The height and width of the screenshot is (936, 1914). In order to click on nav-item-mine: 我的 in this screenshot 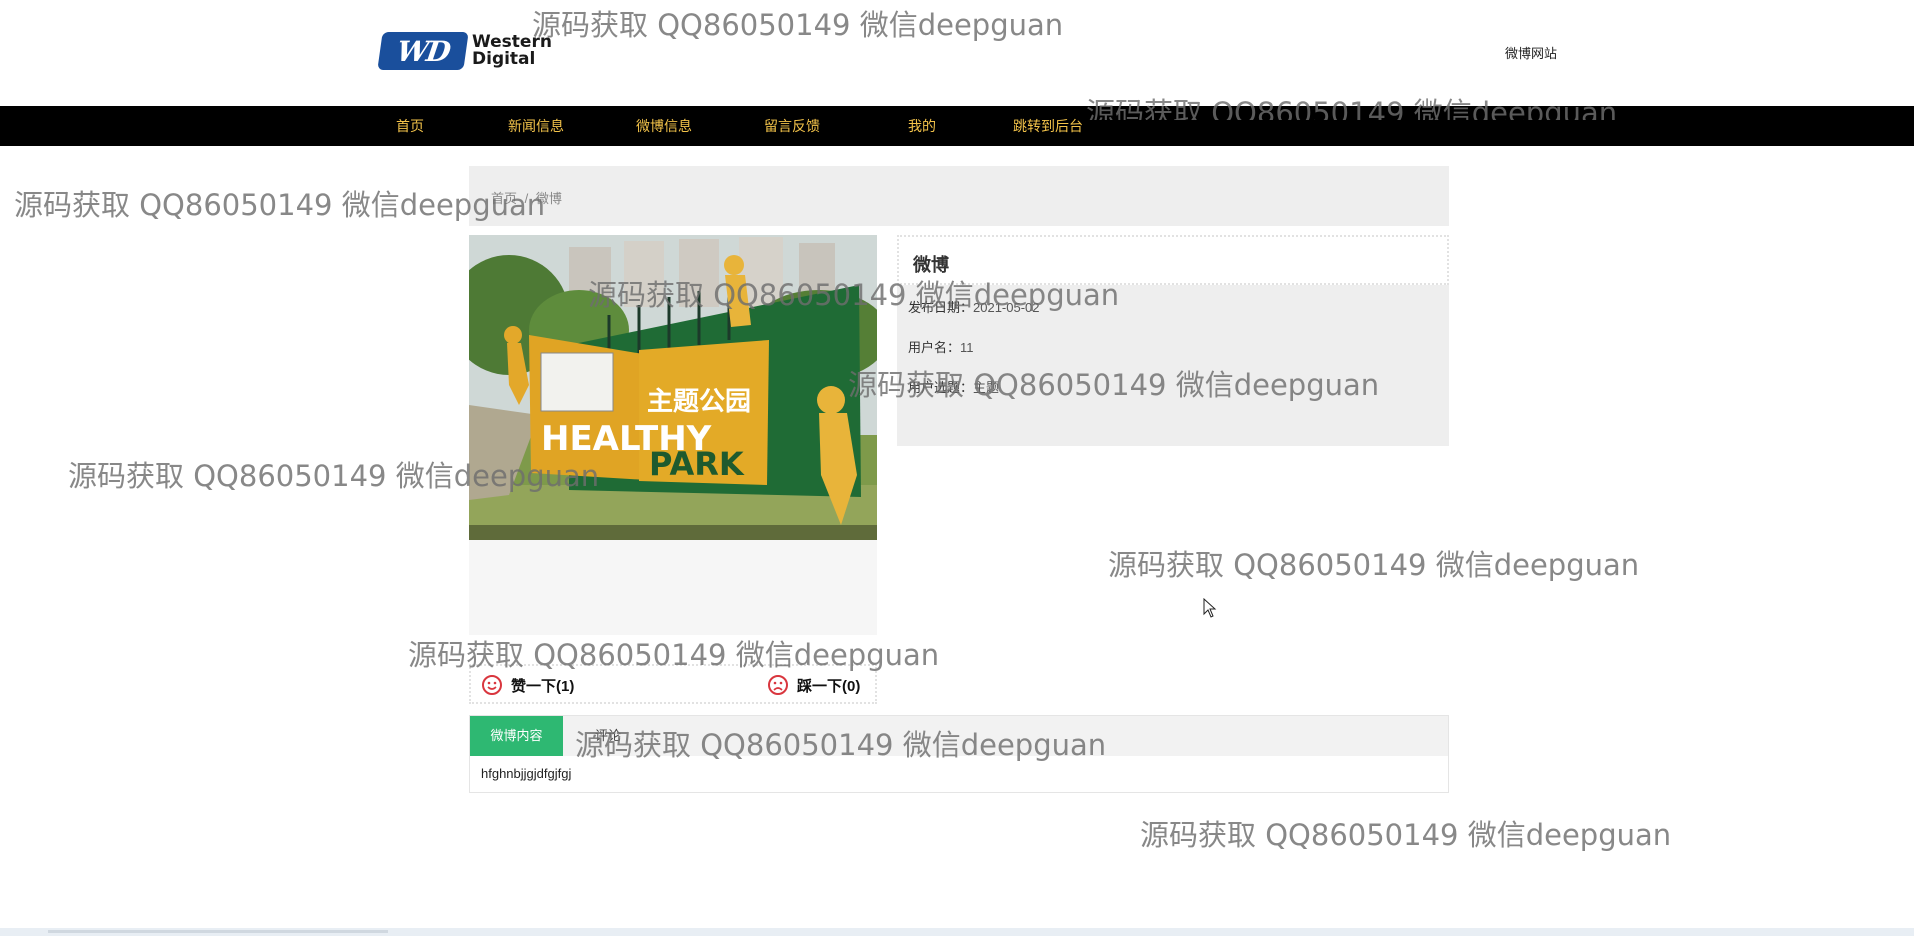, I will do `click(922, 126)`.